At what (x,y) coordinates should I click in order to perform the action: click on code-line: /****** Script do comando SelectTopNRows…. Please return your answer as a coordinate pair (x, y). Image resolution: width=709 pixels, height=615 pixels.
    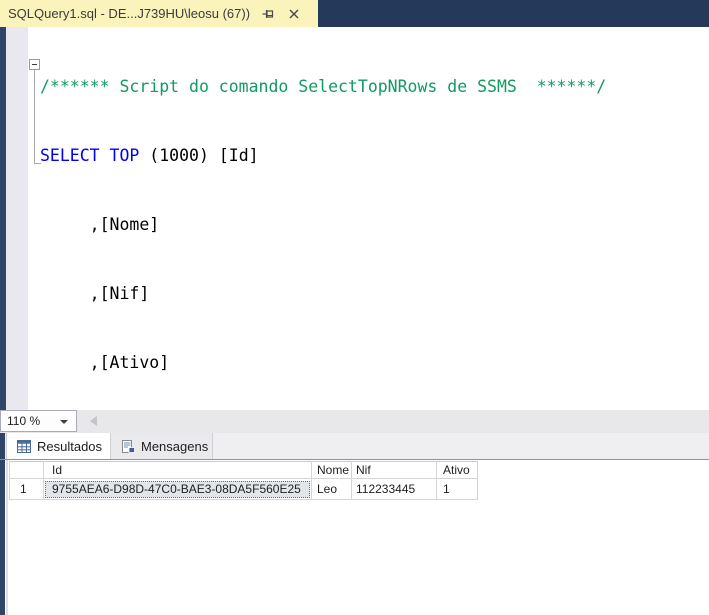
    Looking at the image, I should click on (323, 86).